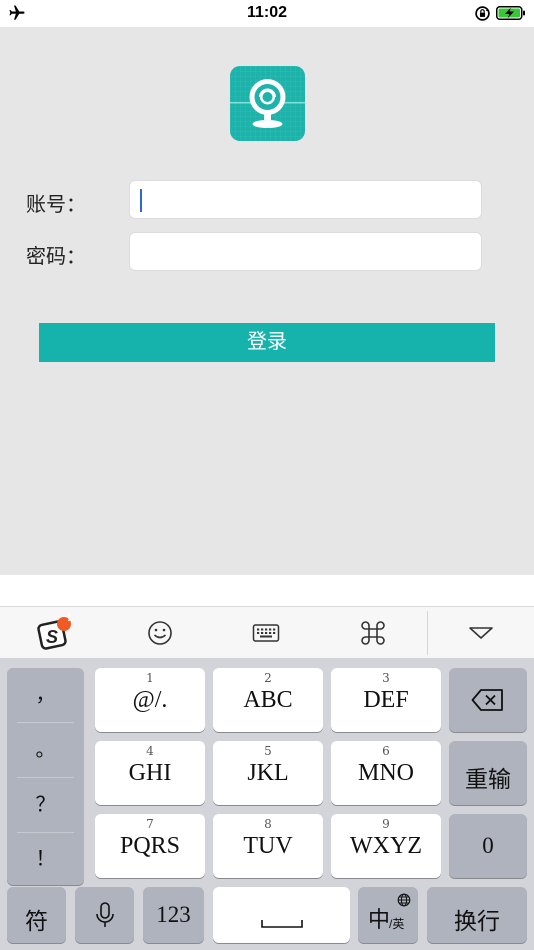  I want to click on key-number: 7, so click(150, 824).